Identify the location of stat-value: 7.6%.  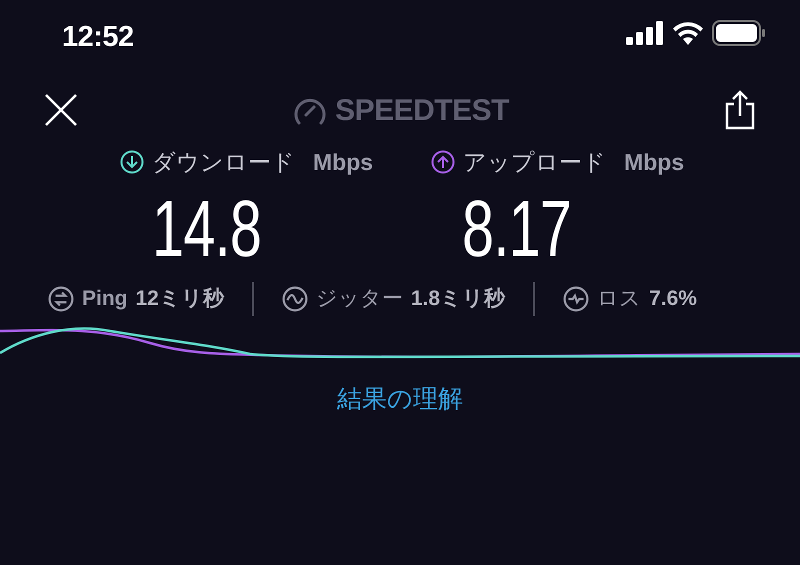
(673, 299).